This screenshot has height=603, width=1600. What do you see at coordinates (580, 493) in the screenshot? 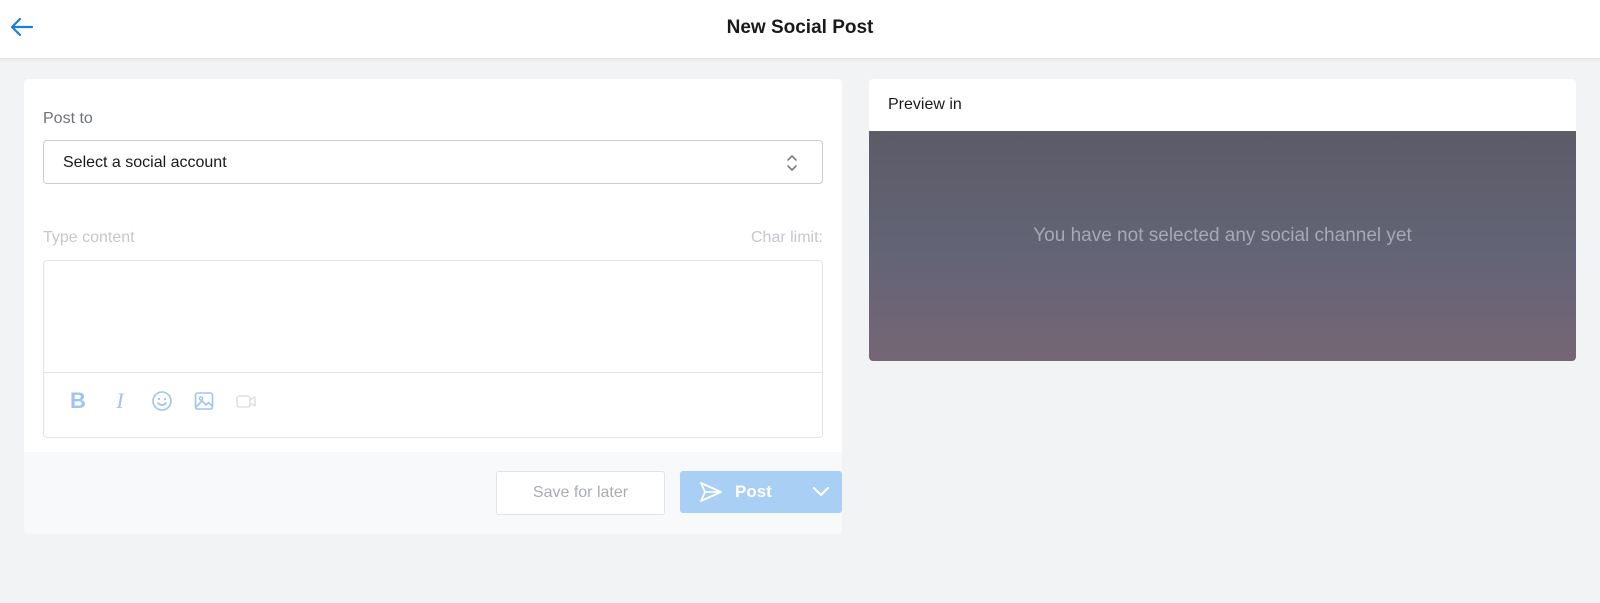
I see `save-for-later-button: Save for later` at bounding box center [580, 493].